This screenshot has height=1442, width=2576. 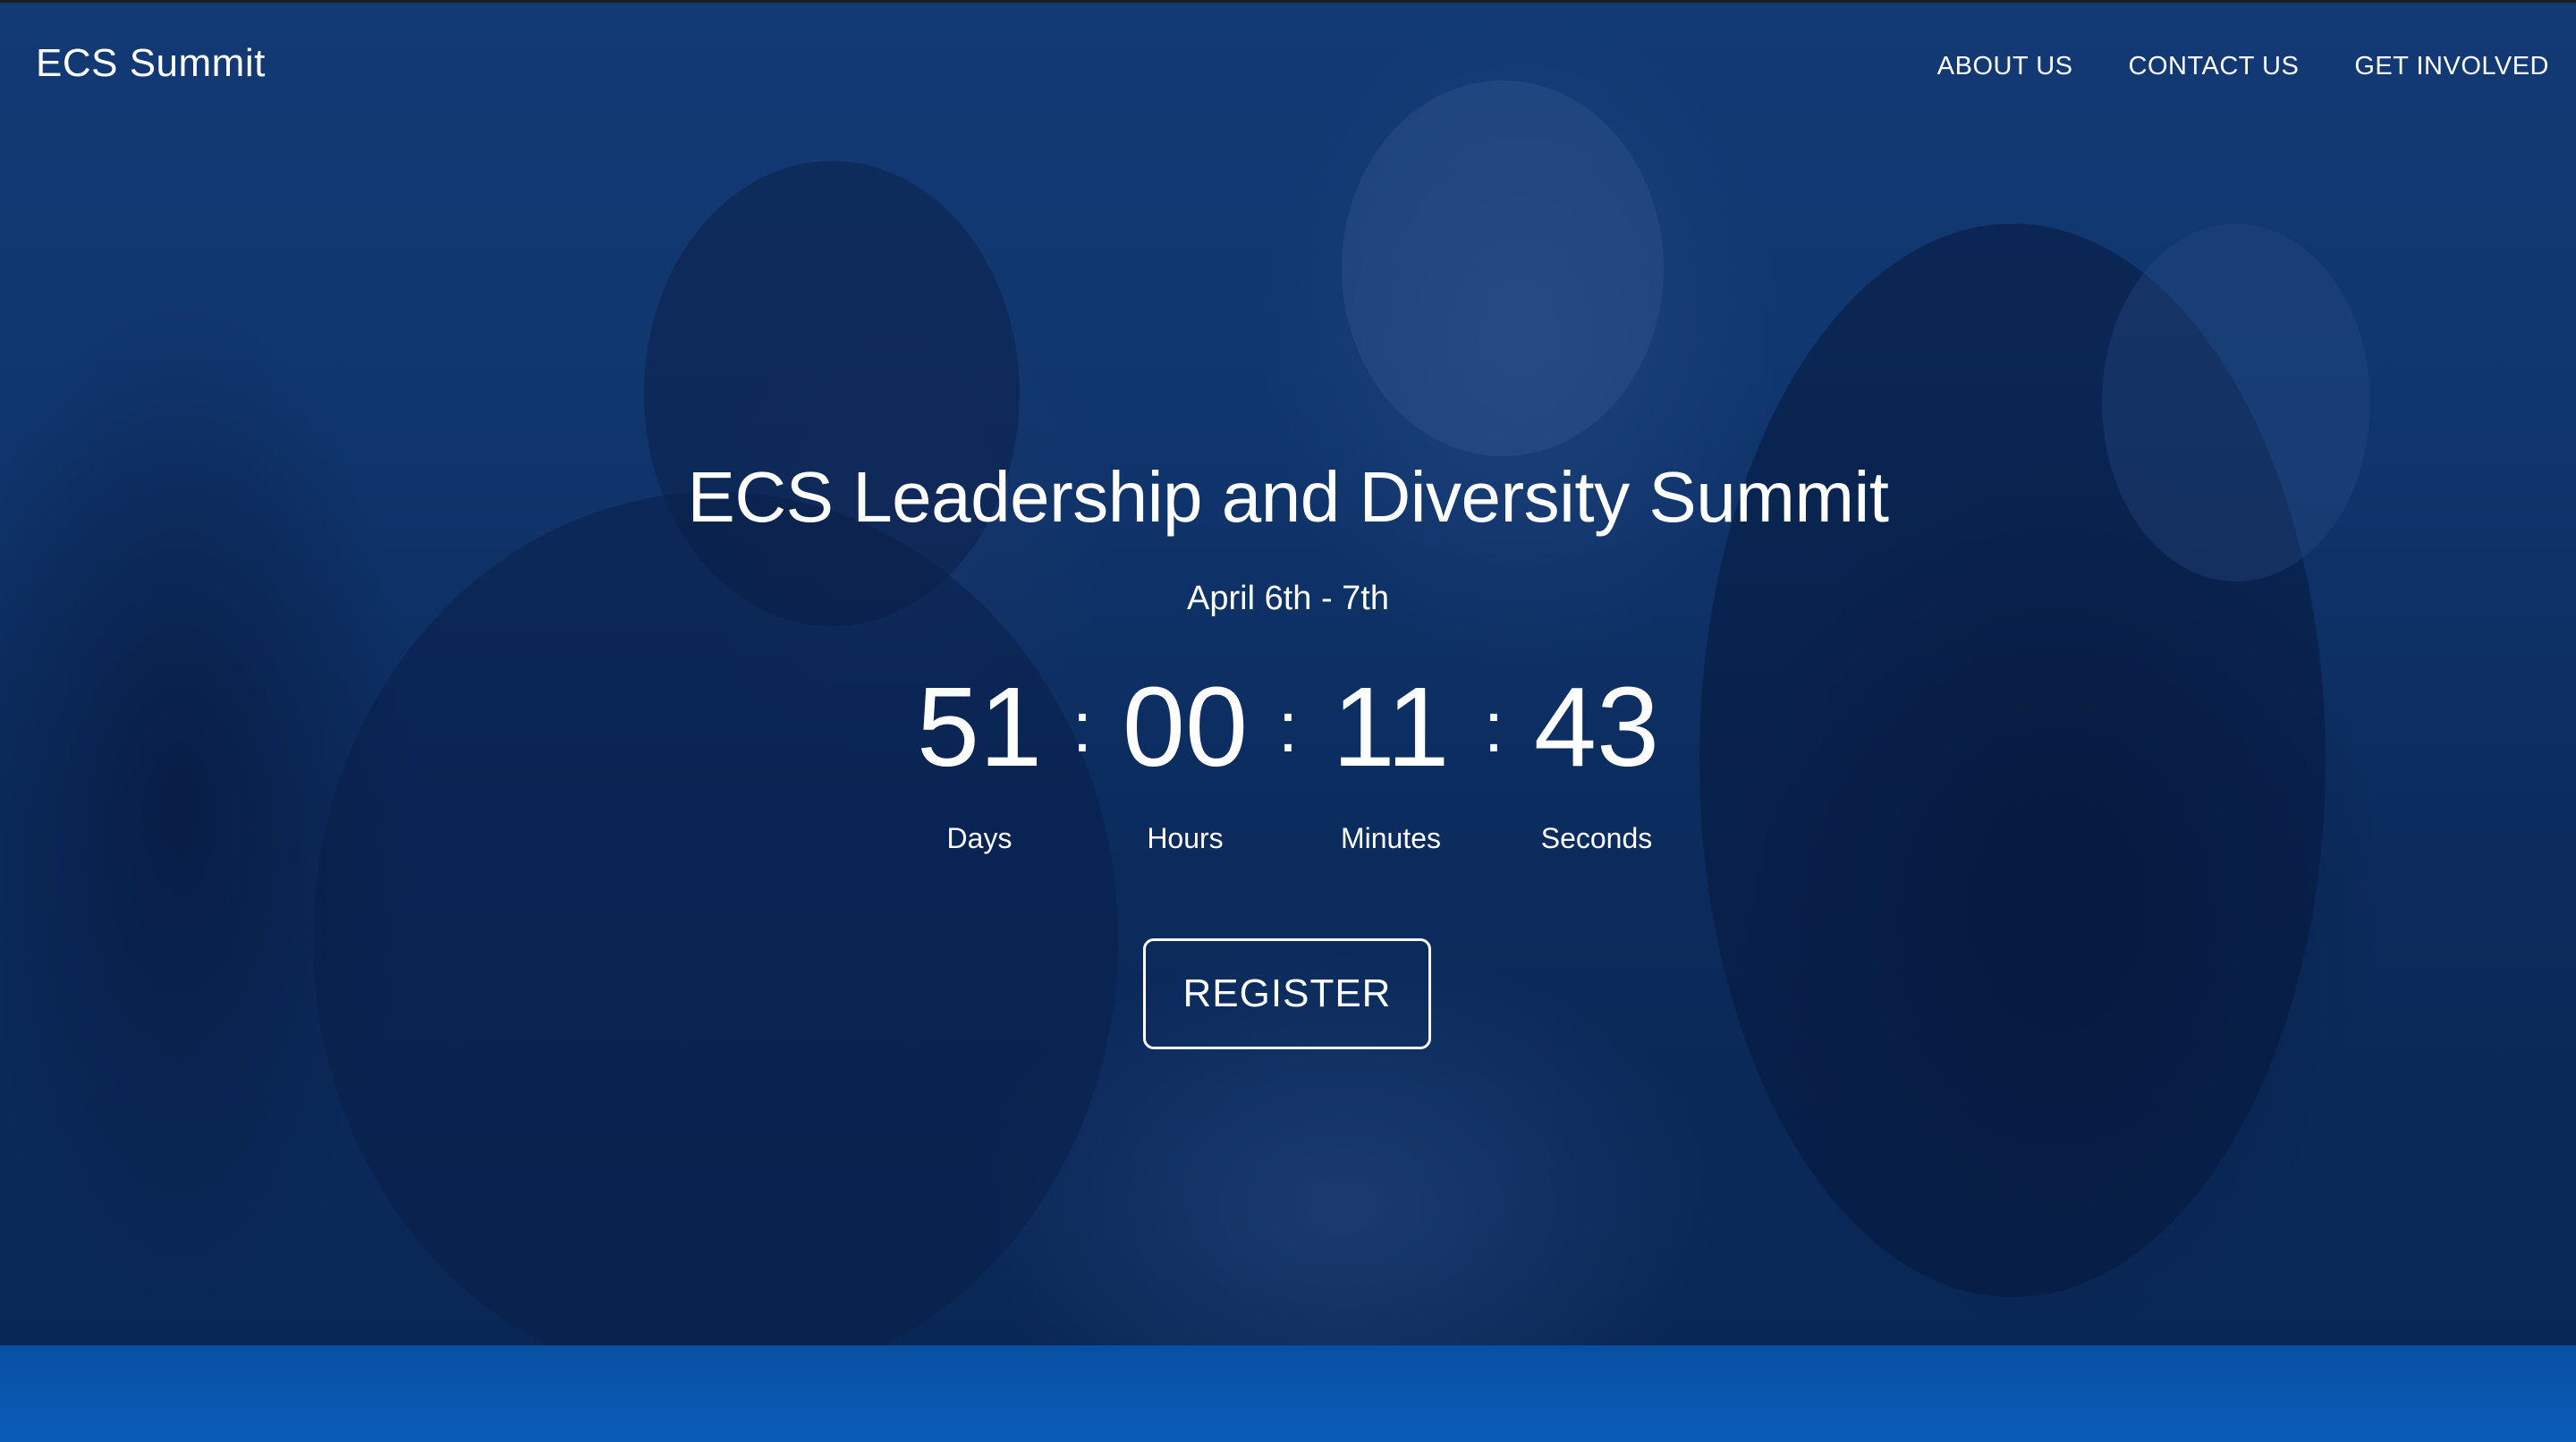 What do you see at coordinates (1185, 838) in the screenshot?
I see `countdown-hours-label: Hours` at bounding box center [1185, 838].